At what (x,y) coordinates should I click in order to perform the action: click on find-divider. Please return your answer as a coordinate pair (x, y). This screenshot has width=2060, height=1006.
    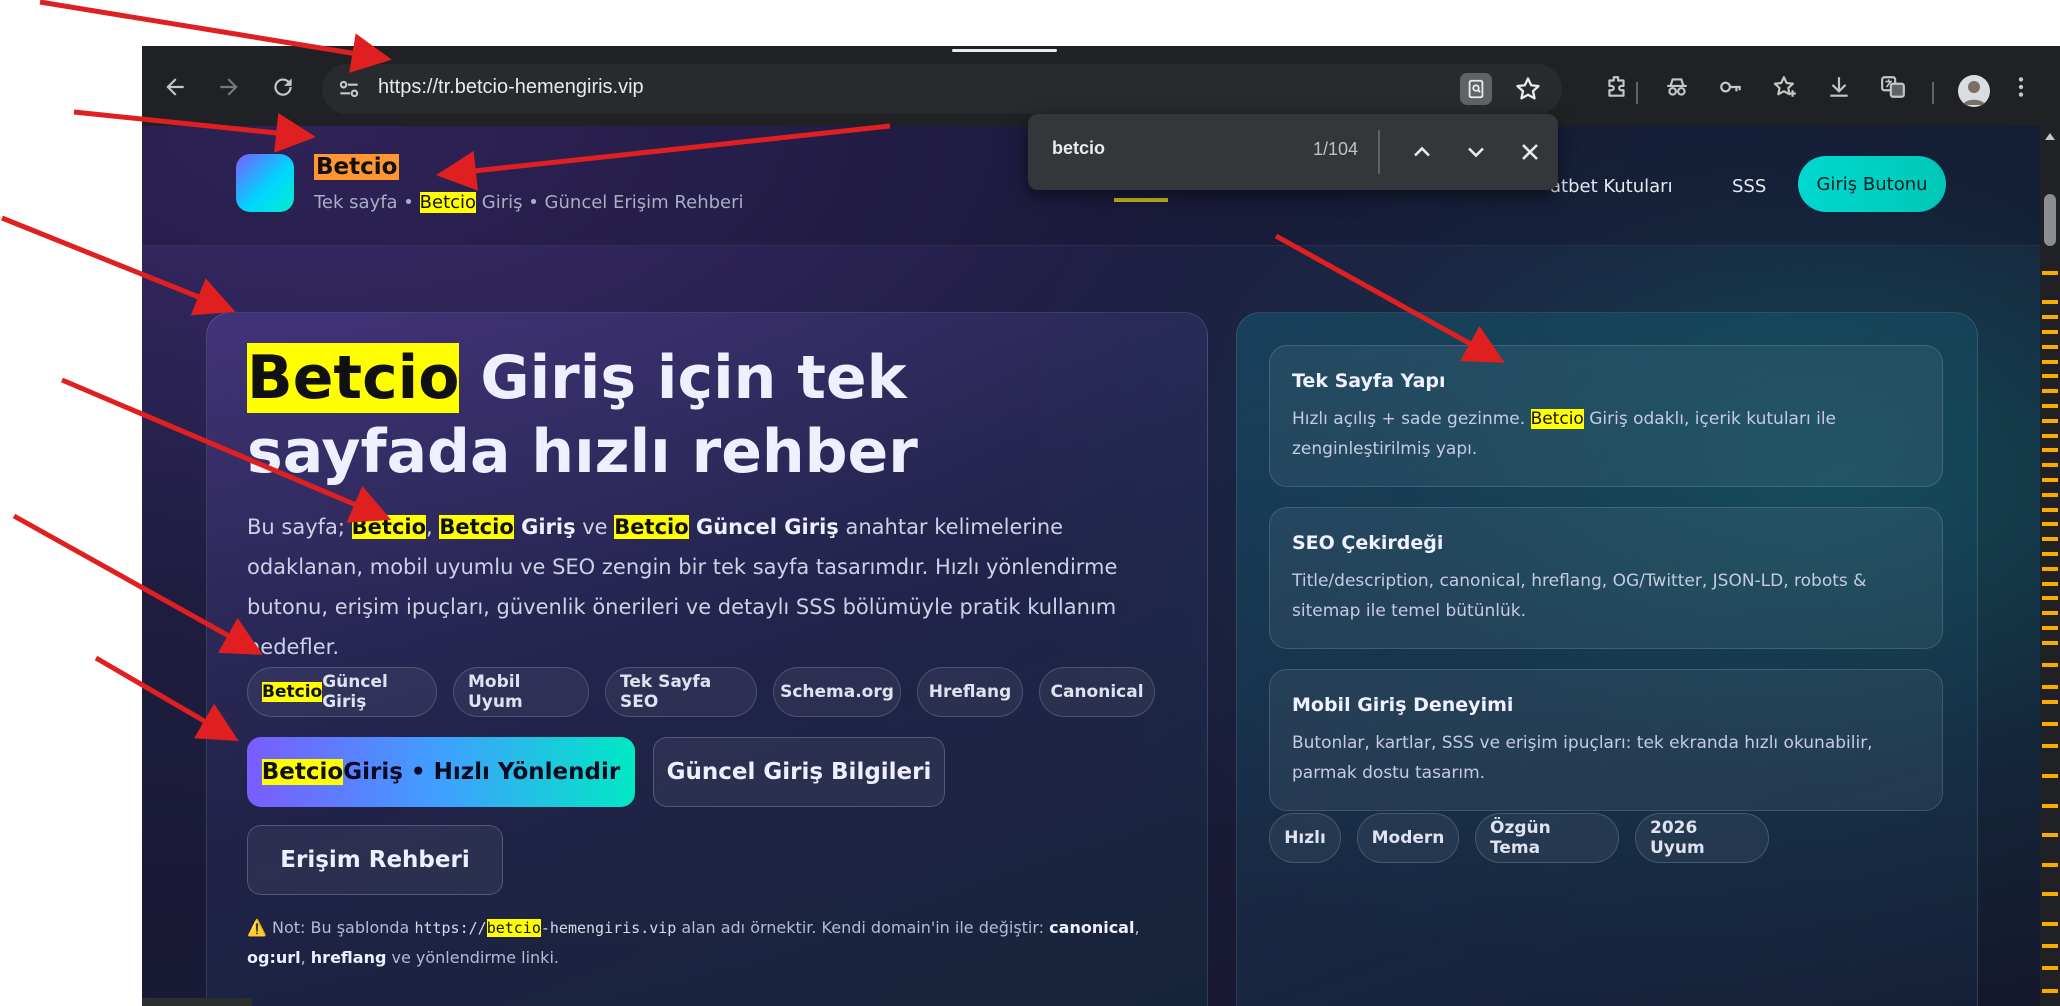
    Looking at the image, I should click on (1379, 152).